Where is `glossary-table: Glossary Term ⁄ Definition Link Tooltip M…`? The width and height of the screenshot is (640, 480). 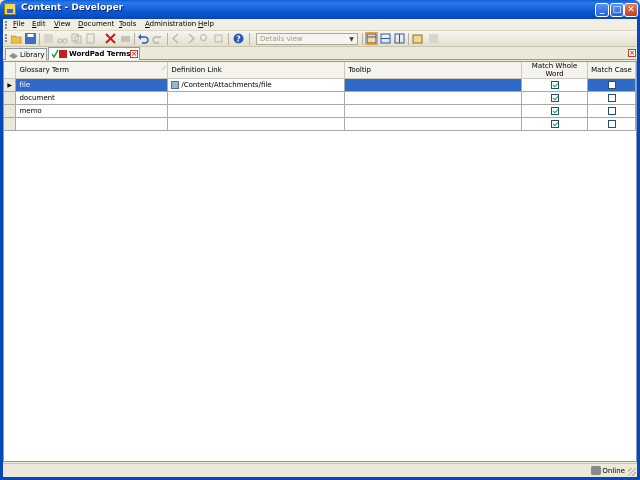
glossary-table: Glossary Term ⁄ Definition Link Tooltip M… is located at coordinates (320, 96).